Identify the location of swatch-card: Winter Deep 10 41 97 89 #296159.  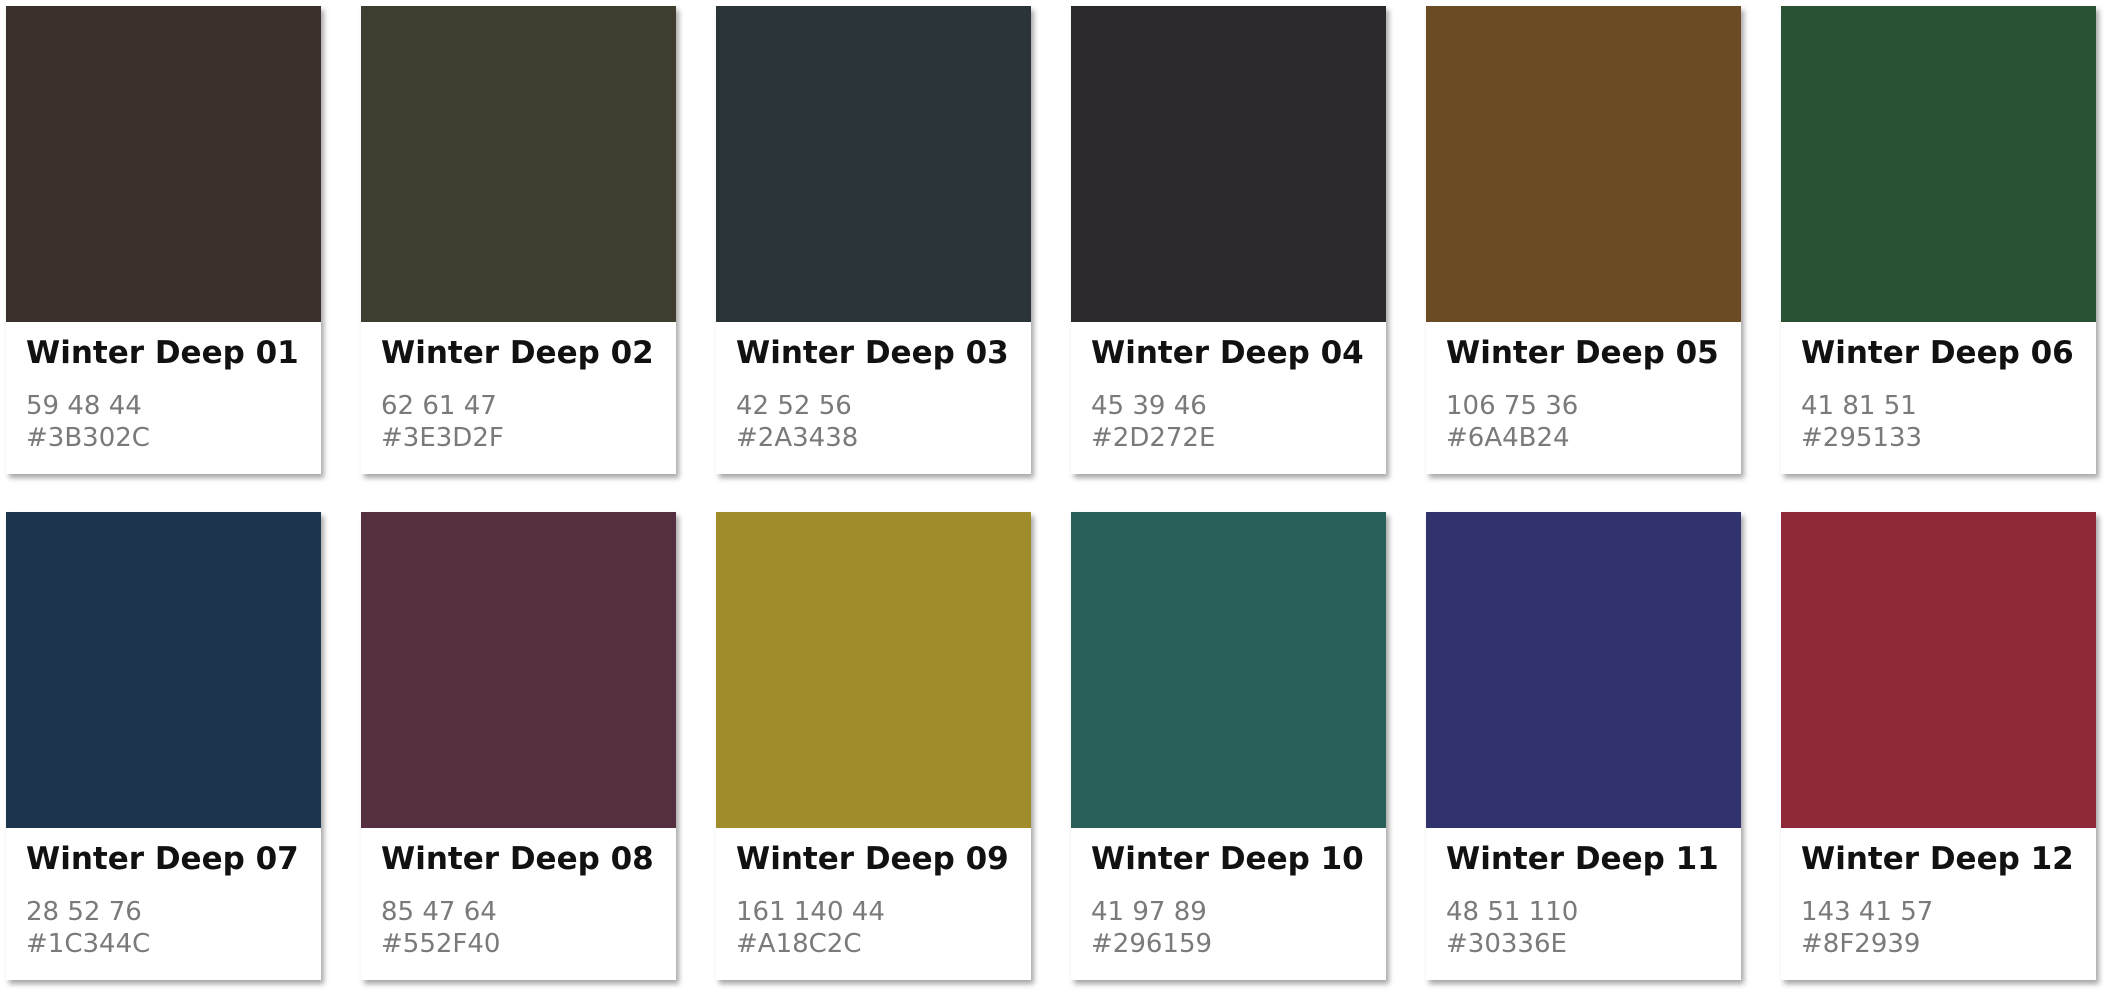
(1228, 746).